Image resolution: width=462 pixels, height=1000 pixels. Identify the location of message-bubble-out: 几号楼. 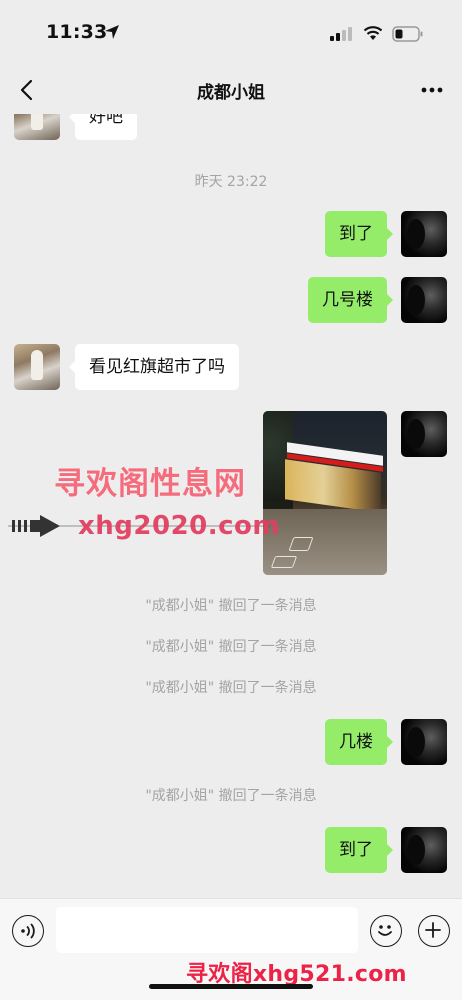
(350, 300).